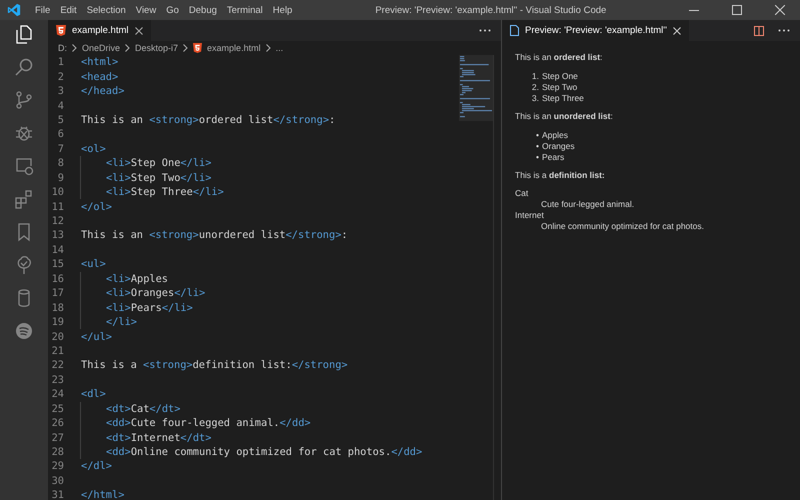  What do you see at coordinates (535, 87) in the screenshot?
I see `list-marker: 2.` at bounding box center [535, 87].